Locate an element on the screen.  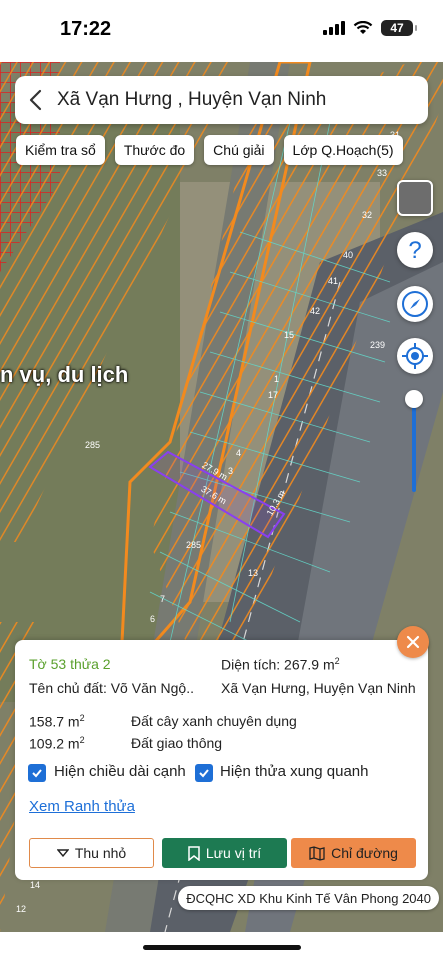
directions-label: Chỉ đường is located at coordinates (364, 853).